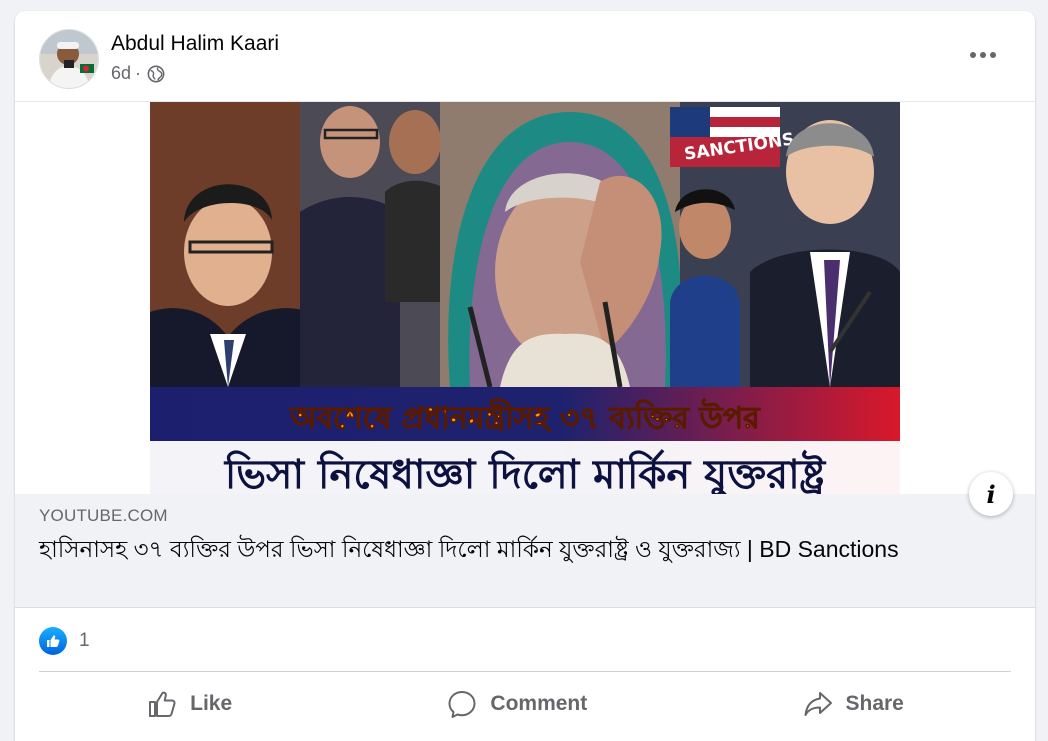 This screenshot has height=741, width=1048. I want to click on globe-icon, so click(156, 74).